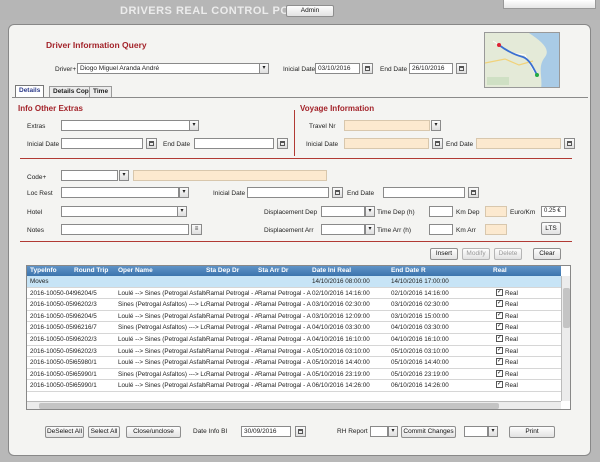  I want to click on code-select, so click(89, 175).